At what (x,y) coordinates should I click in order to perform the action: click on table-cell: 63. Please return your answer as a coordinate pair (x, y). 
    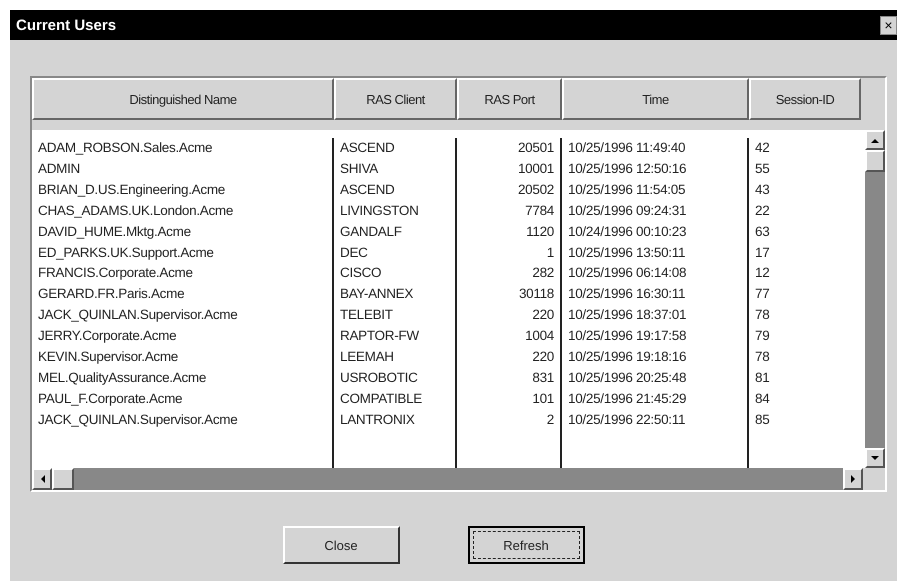
    Looking at the image, I should click on (762, 231).